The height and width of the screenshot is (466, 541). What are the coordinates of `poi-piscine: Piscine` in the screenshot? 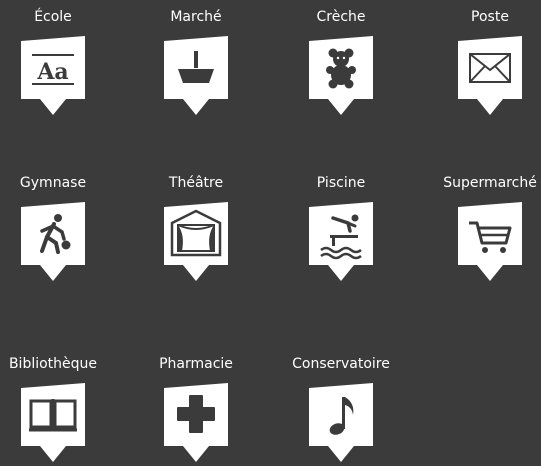 It's located at (341, 227).